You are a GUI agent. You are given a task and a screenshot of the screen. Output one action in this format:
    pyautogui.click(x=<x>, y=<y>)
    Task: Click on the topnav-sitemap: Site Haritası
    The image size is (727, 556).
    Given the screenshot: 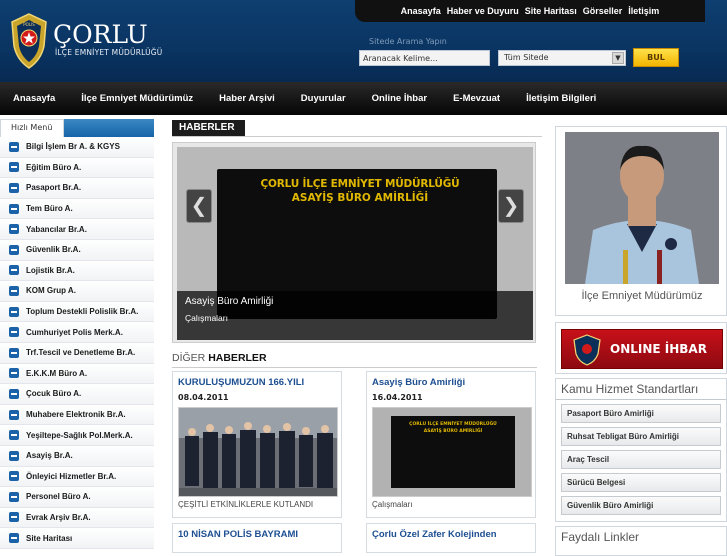 What is the action you would take?
    pyautogui.click(x=551, y=11)
    